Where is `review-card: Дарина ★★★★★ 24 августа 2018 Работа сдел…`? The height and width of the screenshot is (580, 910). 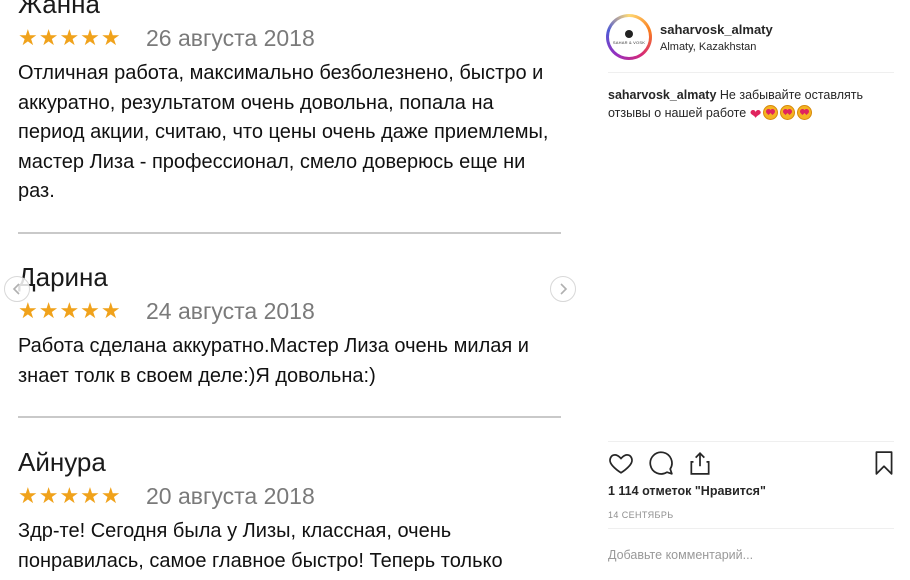 review-card: Дарина ★★★★★ 24 августа 2018 Работа сдел… is located at coordinates (290, 326).